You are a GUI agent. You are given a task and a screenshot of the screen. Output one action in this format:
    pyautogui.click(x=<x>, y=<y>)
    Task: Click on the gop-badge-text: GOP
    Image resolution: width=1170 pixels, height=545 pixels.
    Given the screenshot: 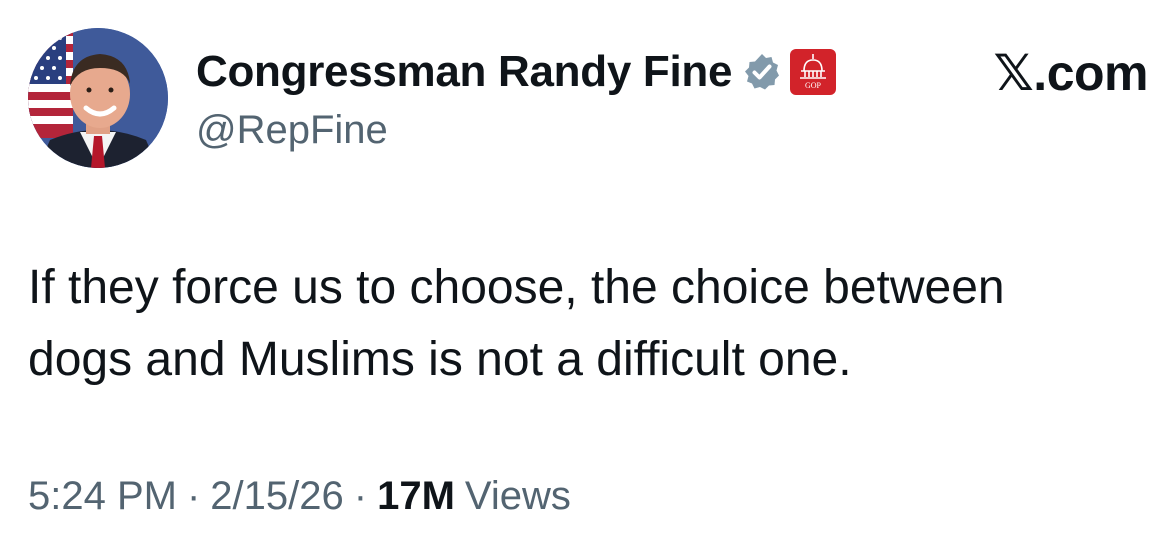 What is the action you would take?
    pyautogui.click(x=813, y=85)
    